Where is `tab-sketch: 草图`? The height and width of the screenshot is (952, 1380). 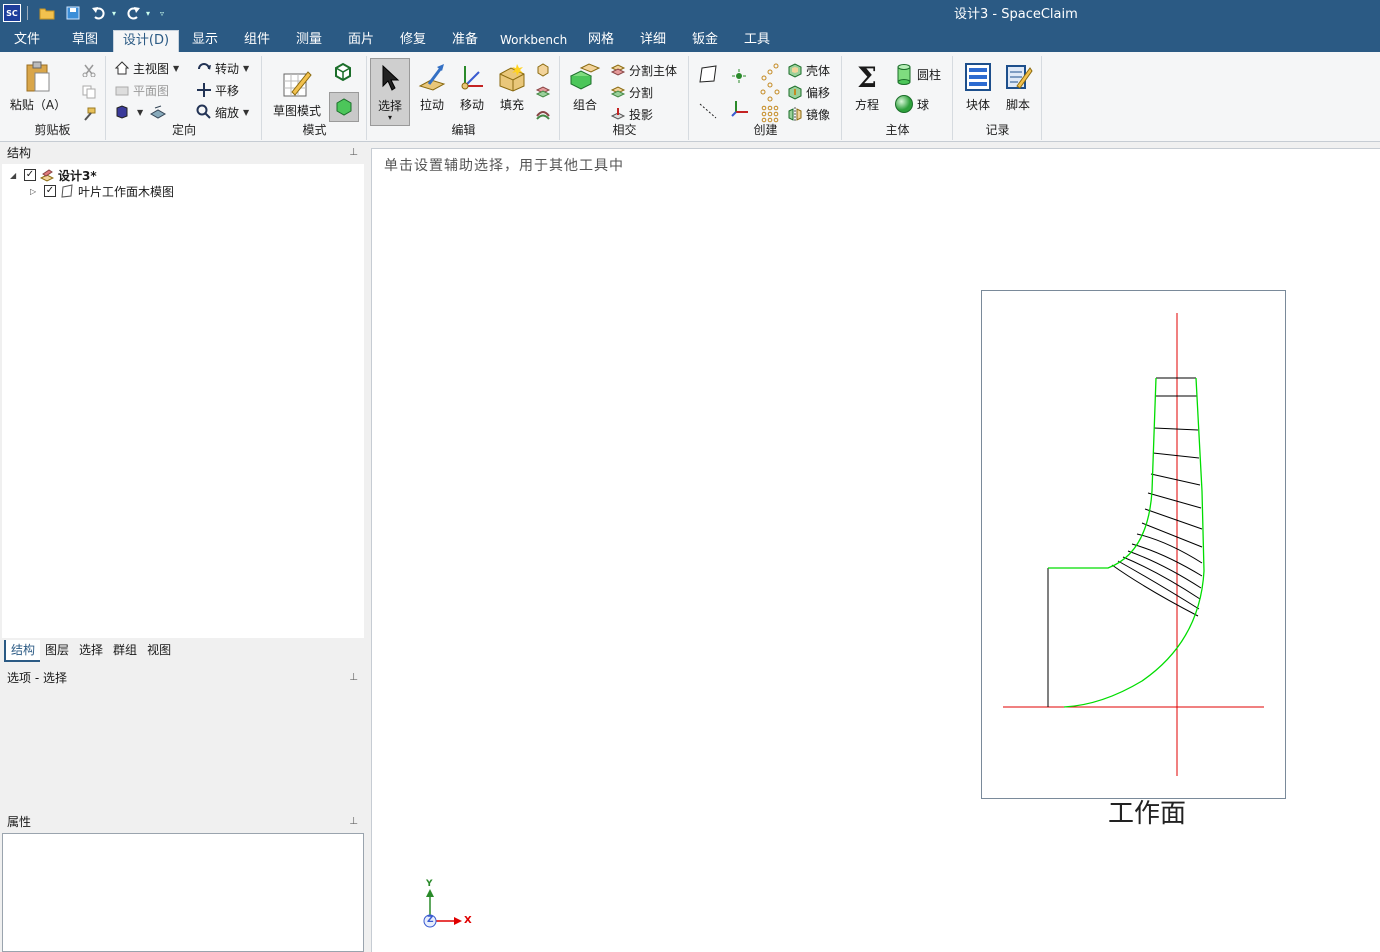
tab-sketch: 草图 is located at coordinates (85, 41).